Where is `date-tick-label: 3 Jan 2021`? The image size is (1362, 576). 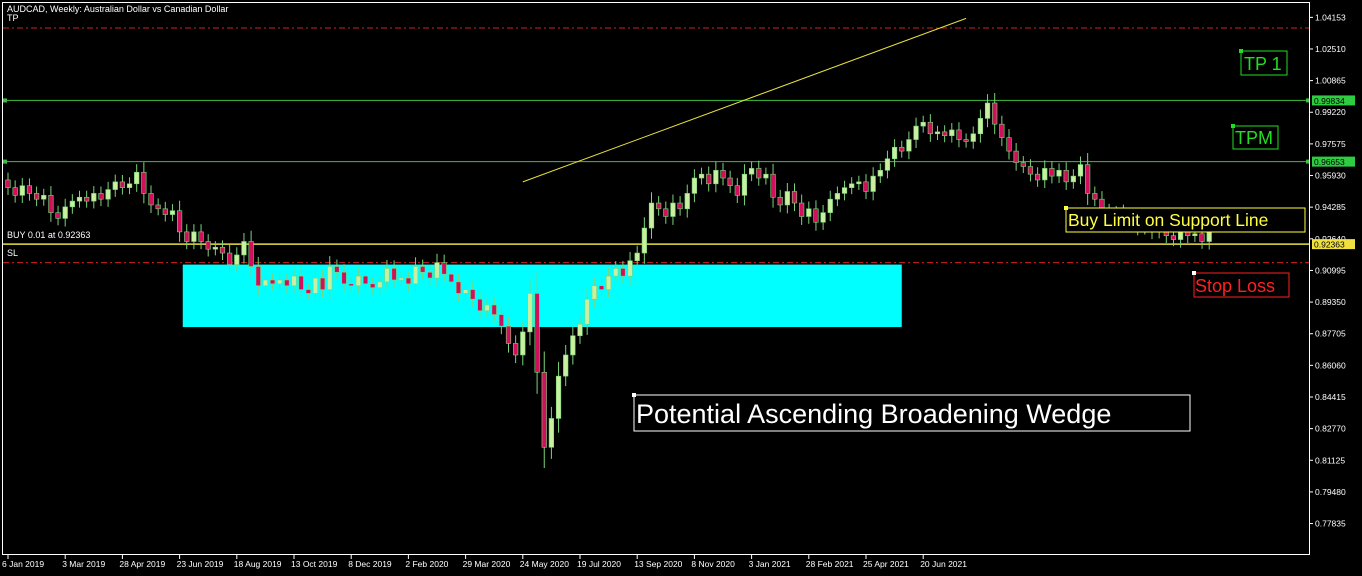 date-tick-label: 3 Jan 2021 is located at coordinates (770, 564).